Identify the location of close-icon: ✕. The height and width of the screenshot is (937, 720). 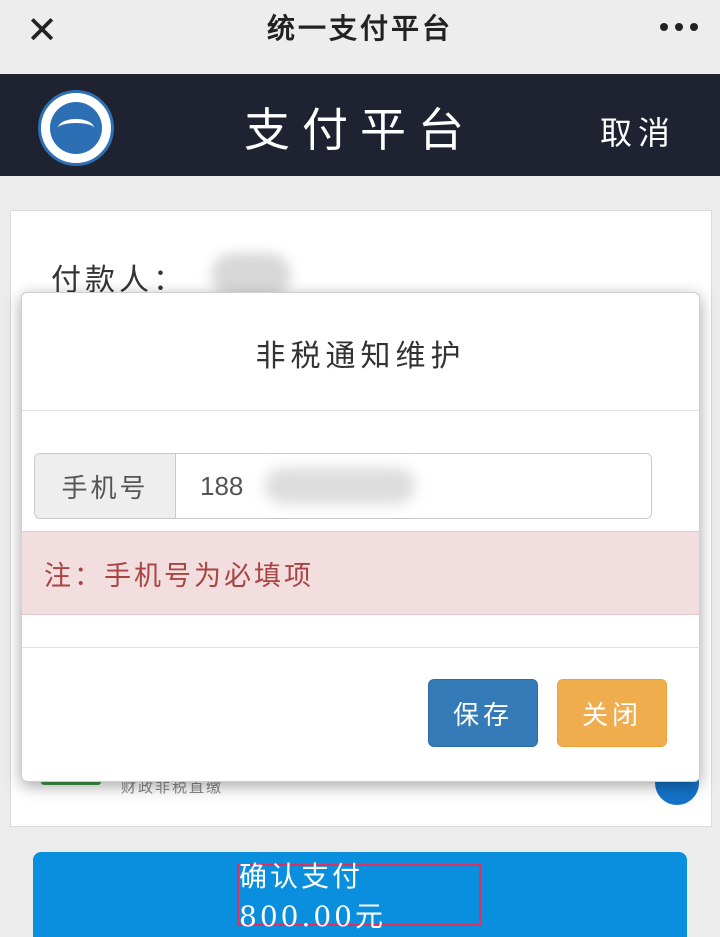
(42, 30).